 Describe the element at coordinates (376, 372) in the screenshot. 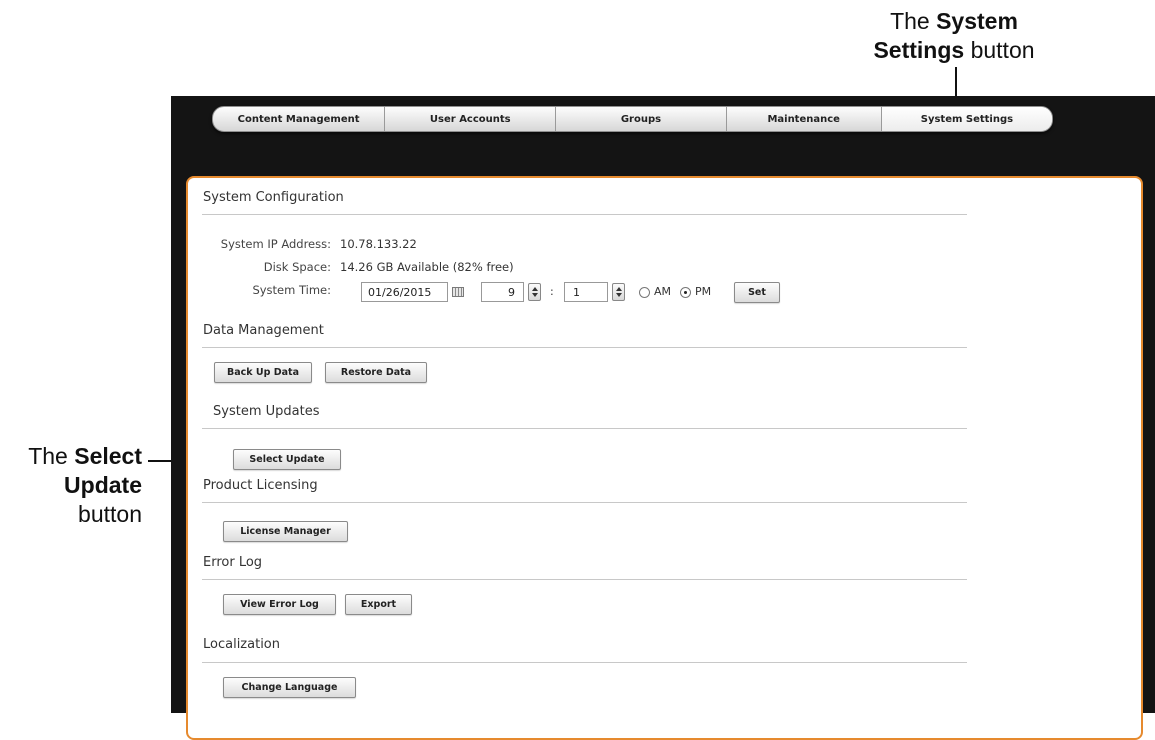

I see `restore-data-button: Restore Data` at that location.